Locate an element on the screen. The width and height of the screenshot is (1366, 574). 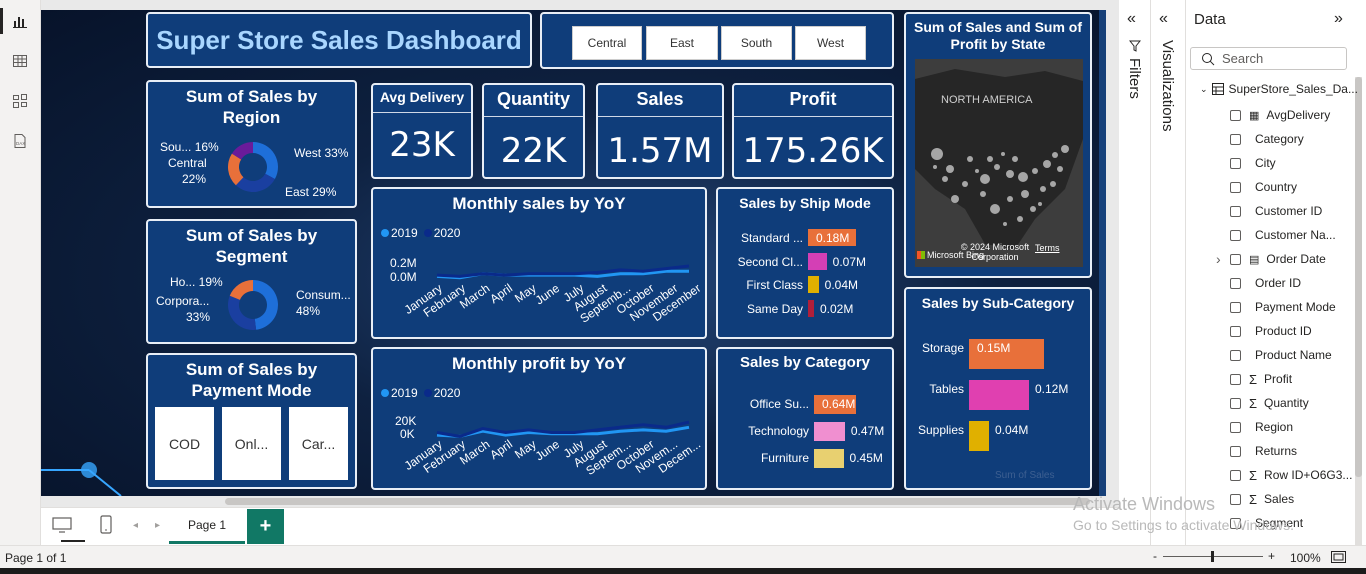
kpi-avg-delivery: Avg Delivery 23K is located at coordinates (422, 131).